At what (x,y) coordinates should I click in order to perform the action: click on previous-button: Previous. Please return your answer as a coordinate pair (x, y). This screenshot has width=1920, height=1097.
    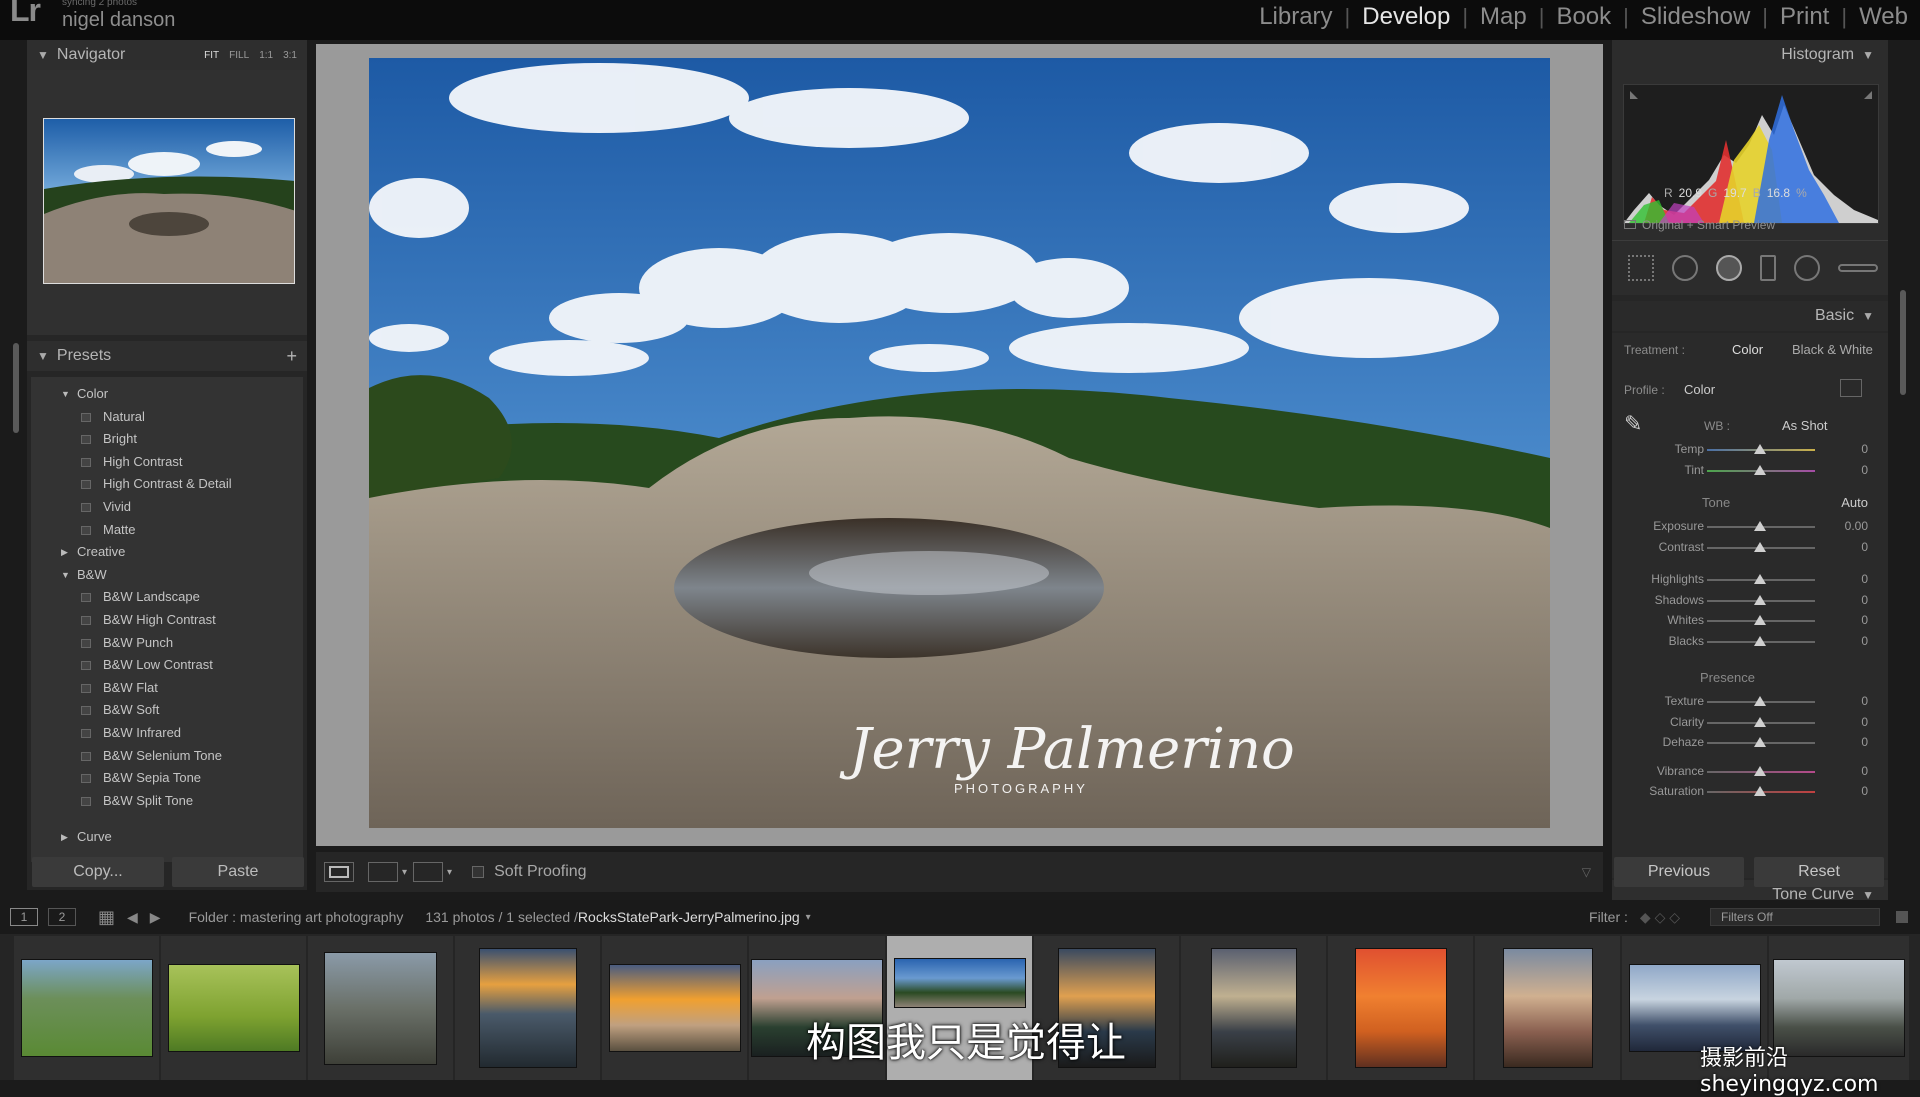
    Looking at the image, I should click on (1679, 872).